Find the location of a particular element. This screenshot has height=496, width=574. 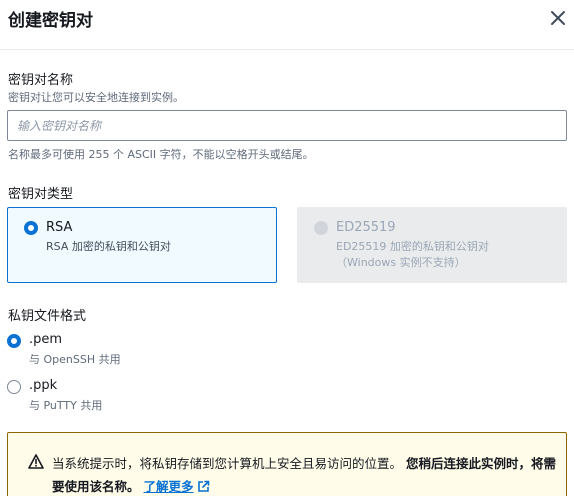

key-name-constraint: 名称最多可使用 255 个 ASCII 字符，不能以空格开头或结尾。 is located at coordinates (161, 154).